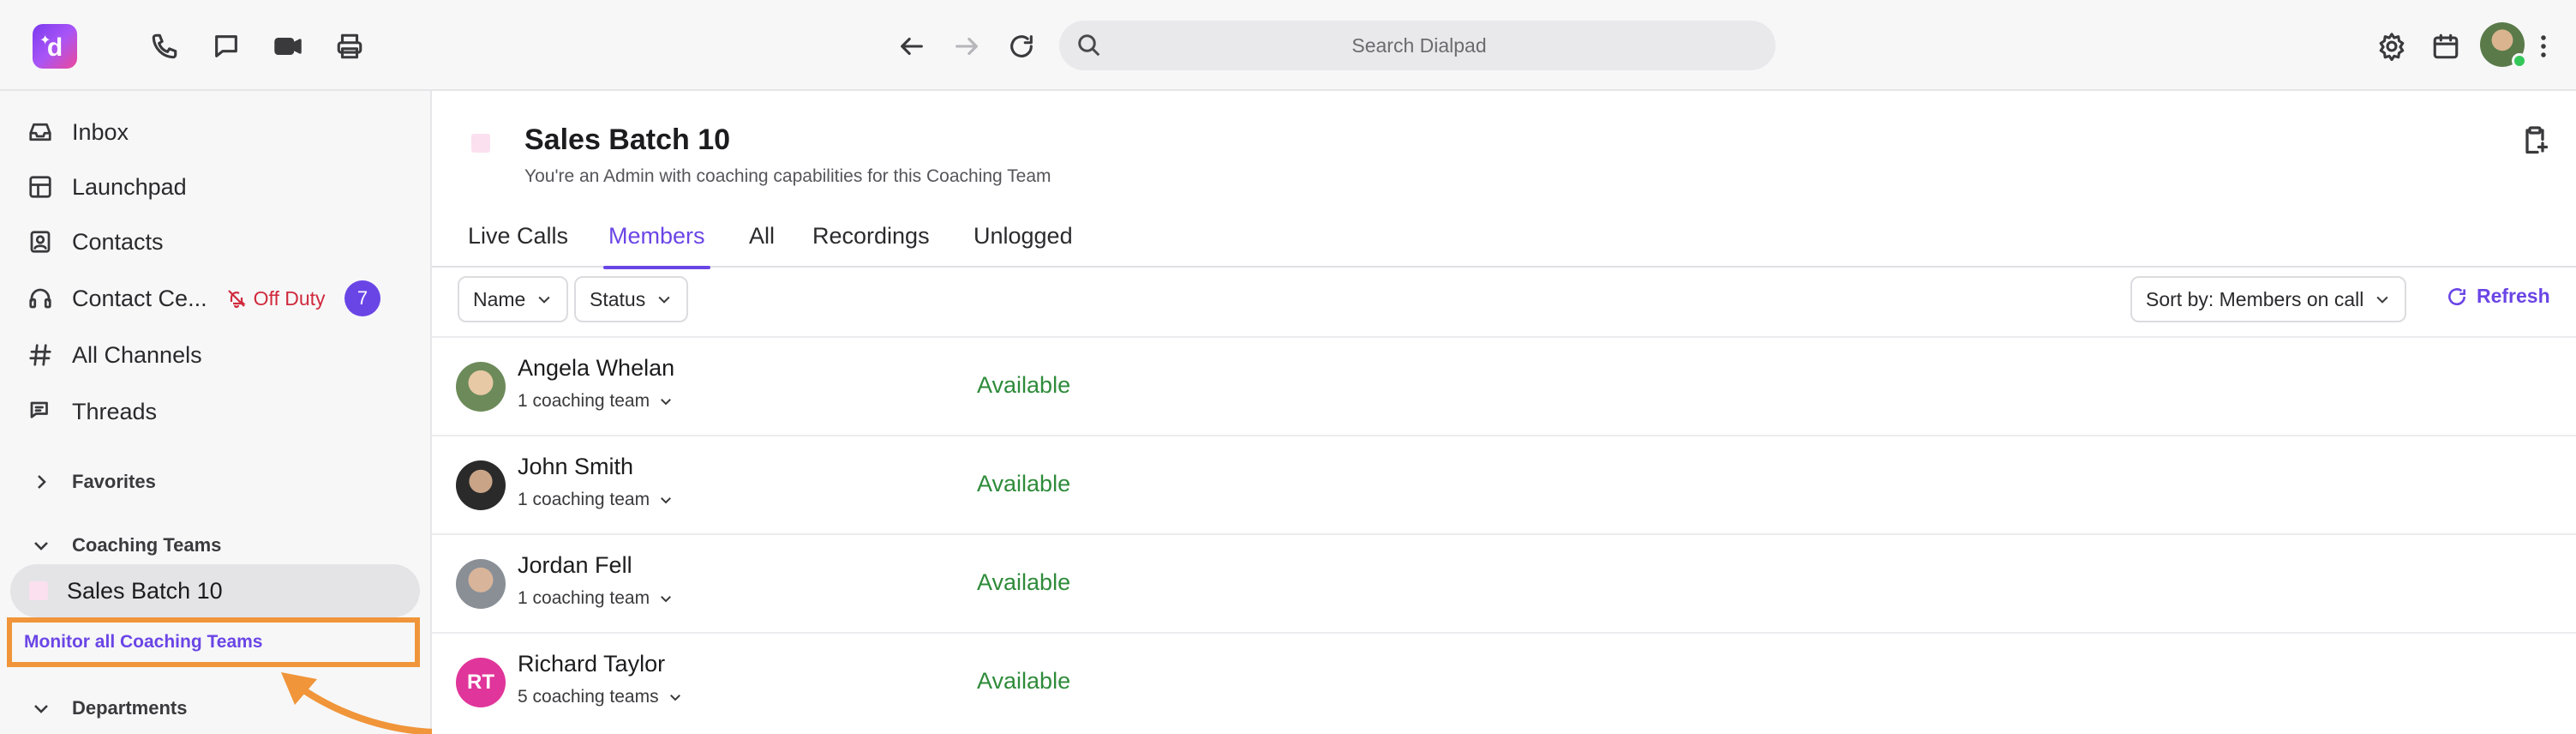 The image size is (2576, 734). Describe the element at coordinates (40, 298) in the screenshot. I see `headset-icon` at that location.